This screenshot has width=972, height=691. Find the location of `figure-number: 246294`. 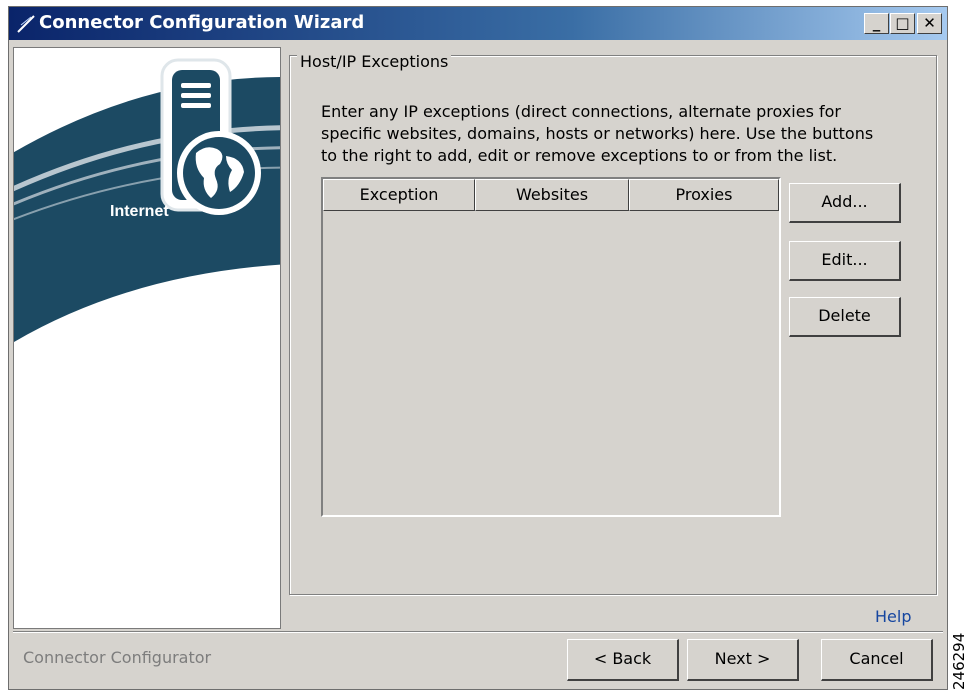

figure-number: 246294 is located at coordinates (959, 661).